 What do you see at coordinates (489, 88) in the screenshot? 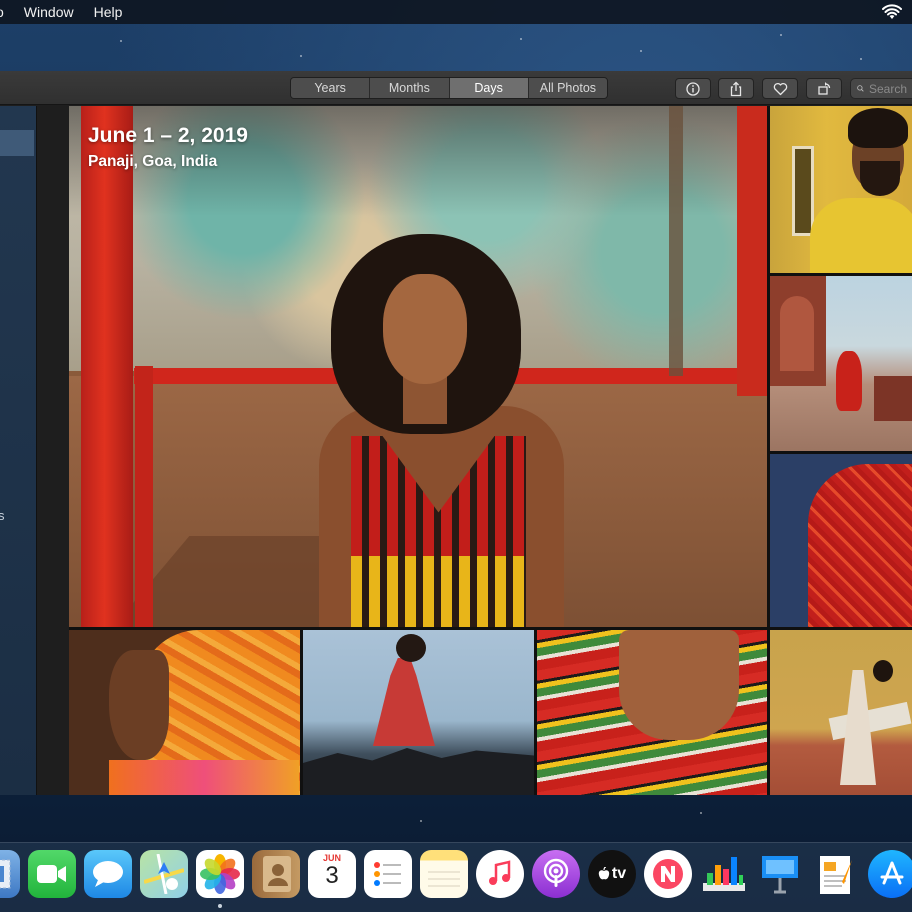
I see `tab-days: Days` at bounding box center [489, 88].